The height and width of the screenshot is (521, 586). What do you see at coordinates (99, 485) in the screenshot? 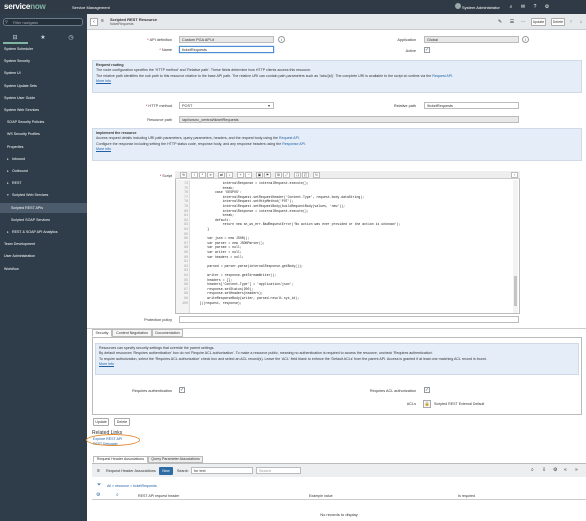
I see `filter-funnel-icon: ⏷` at bounding box center [99, 485].